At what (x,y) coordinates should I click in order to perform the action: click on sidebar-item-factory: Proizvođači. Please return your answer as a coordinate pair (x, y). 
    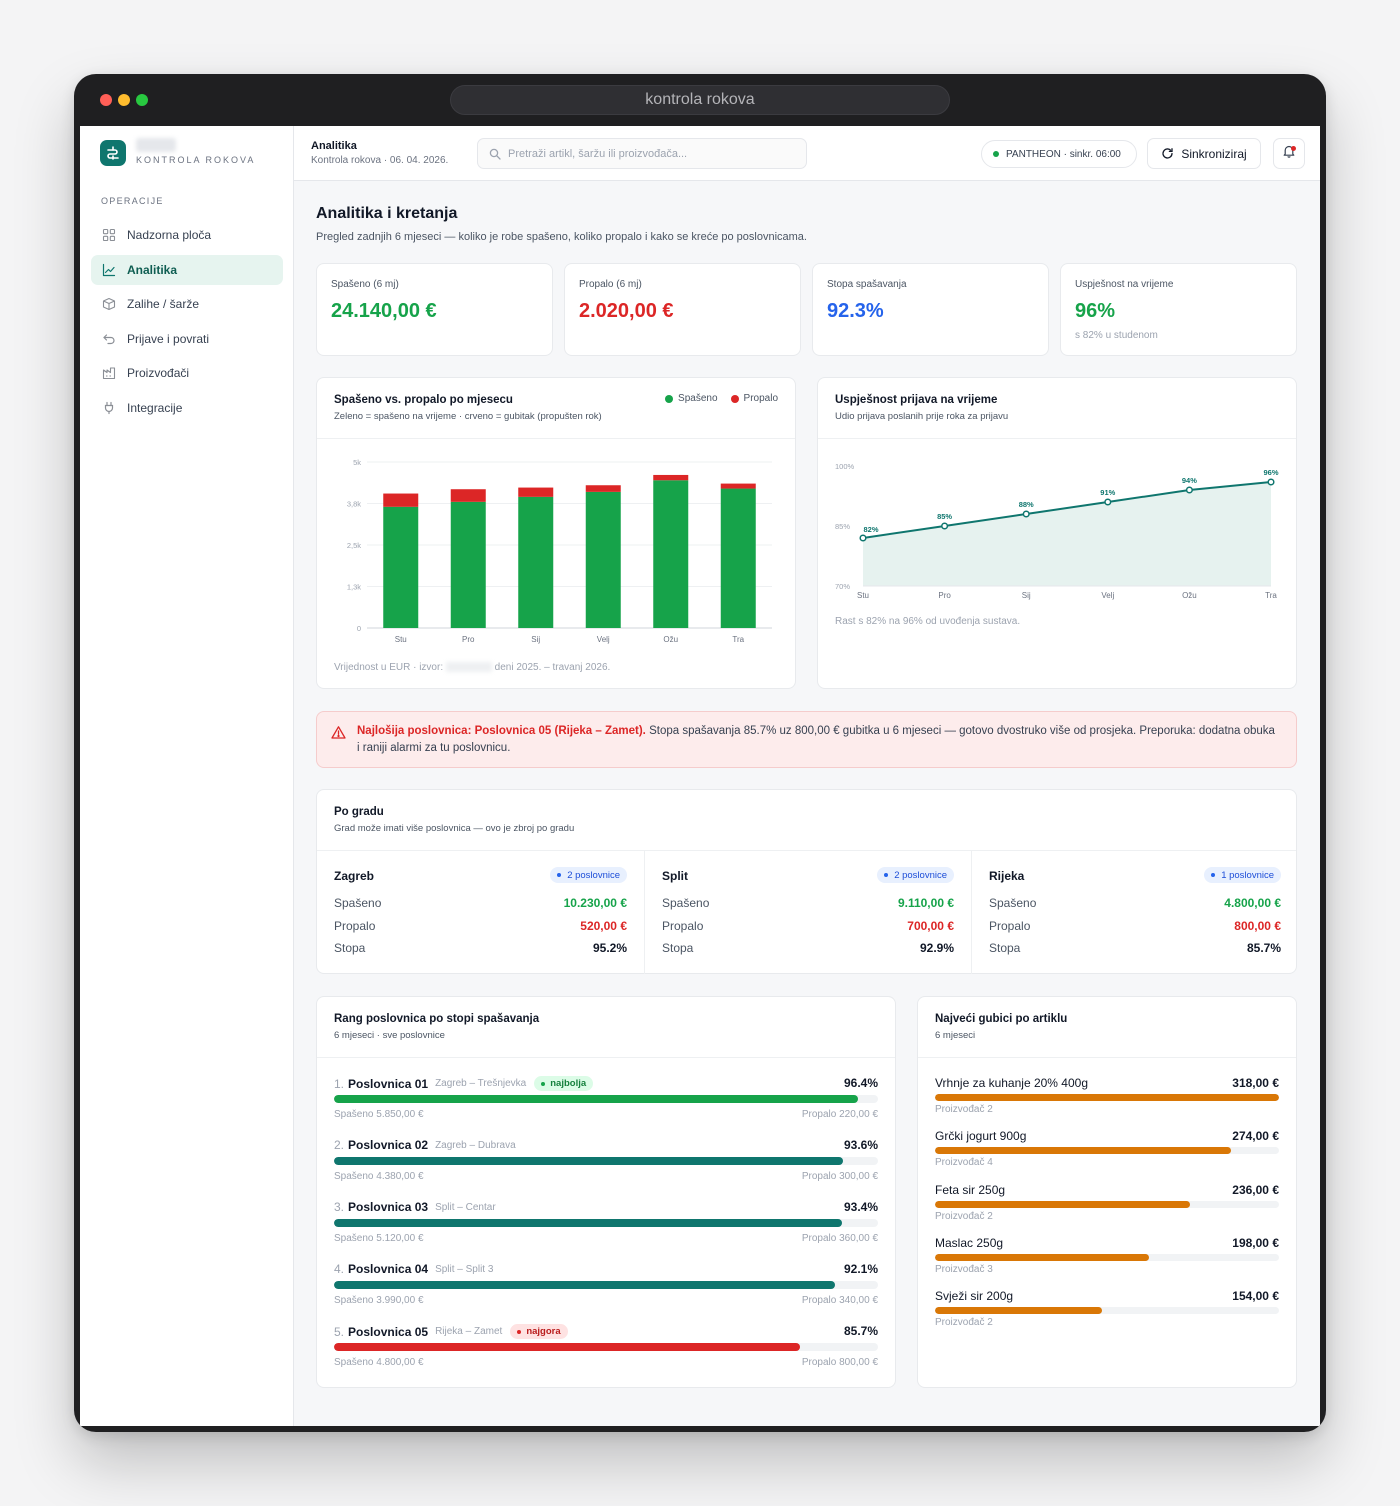
    Looking at the image, I should click on (187, 373).